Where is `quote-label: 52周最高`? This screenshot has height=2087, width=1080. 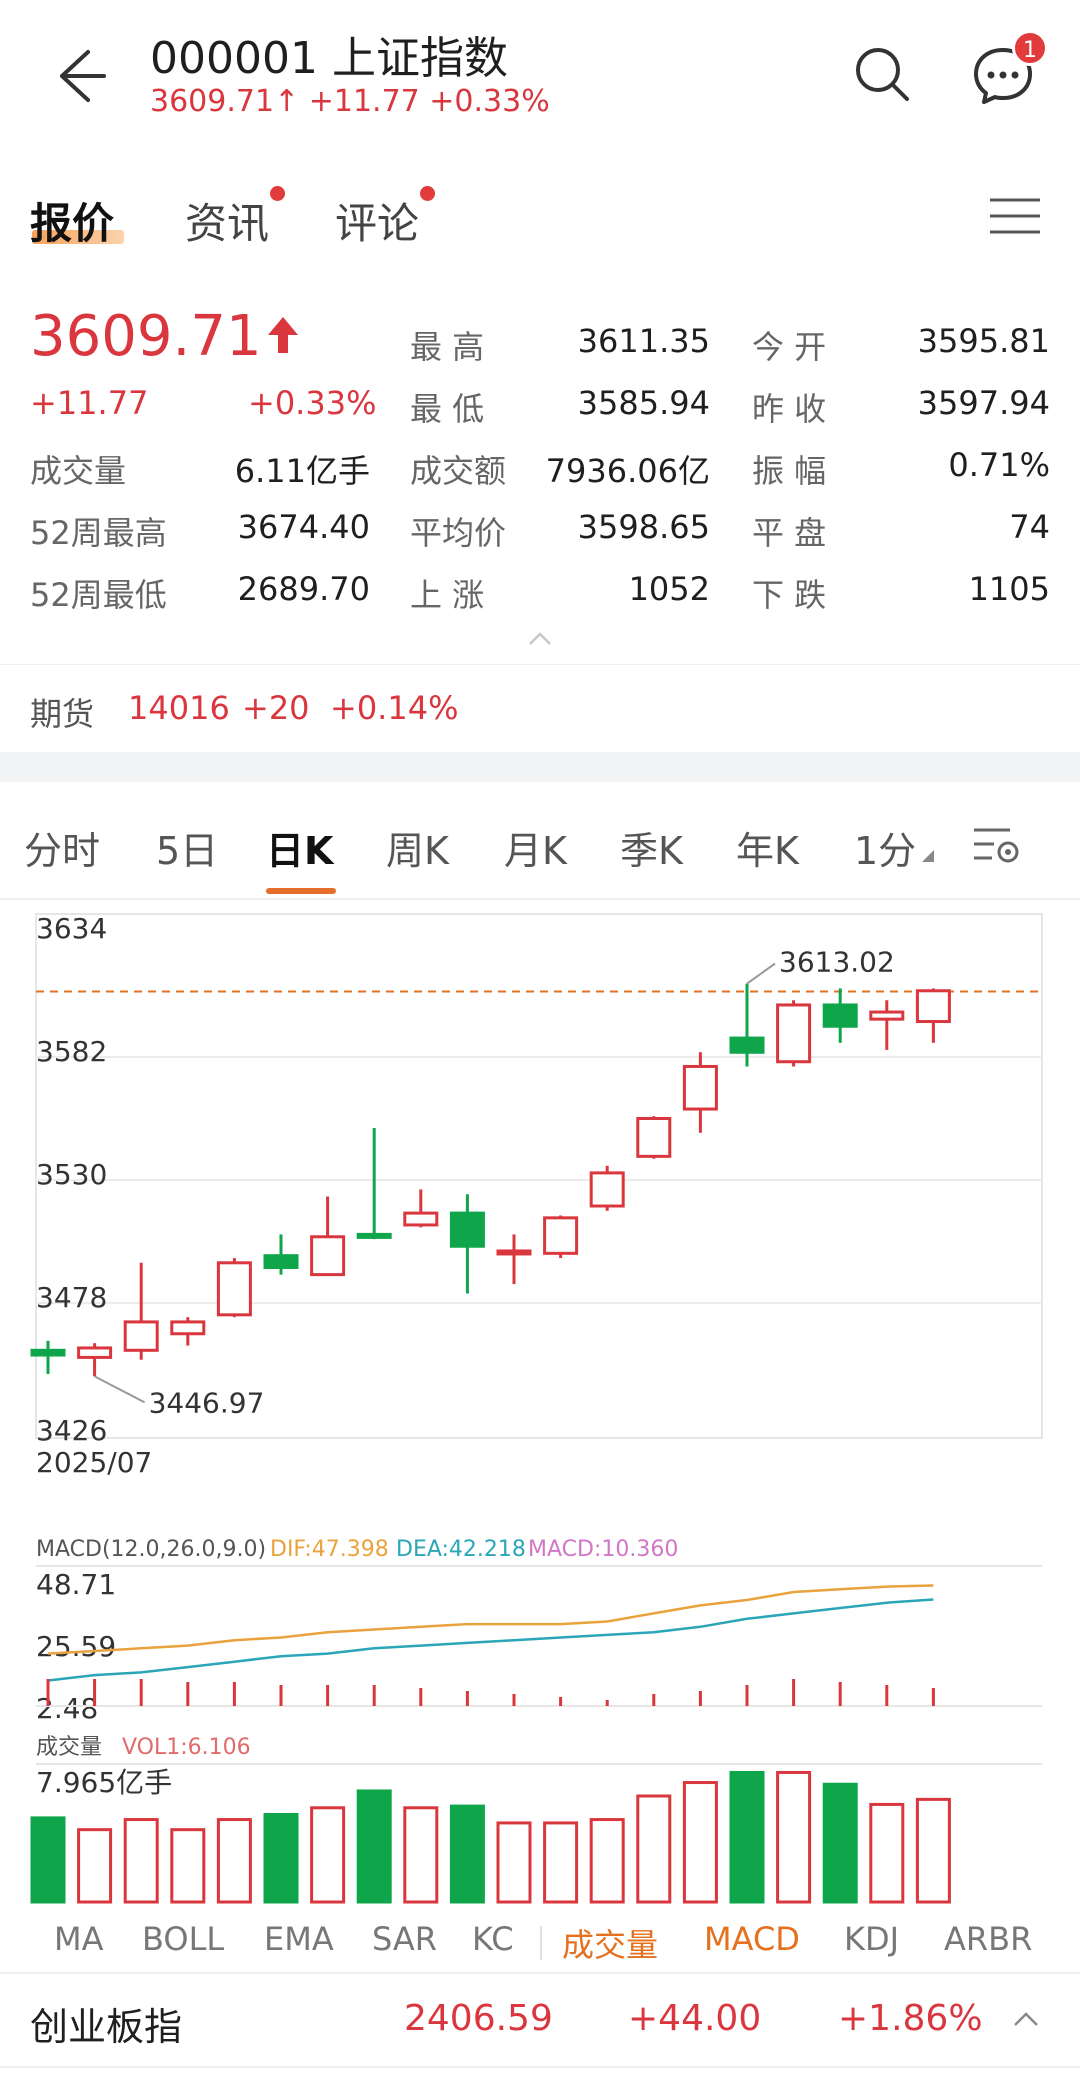
quote-label: 52周最高 is located at coordinates (98, 533).